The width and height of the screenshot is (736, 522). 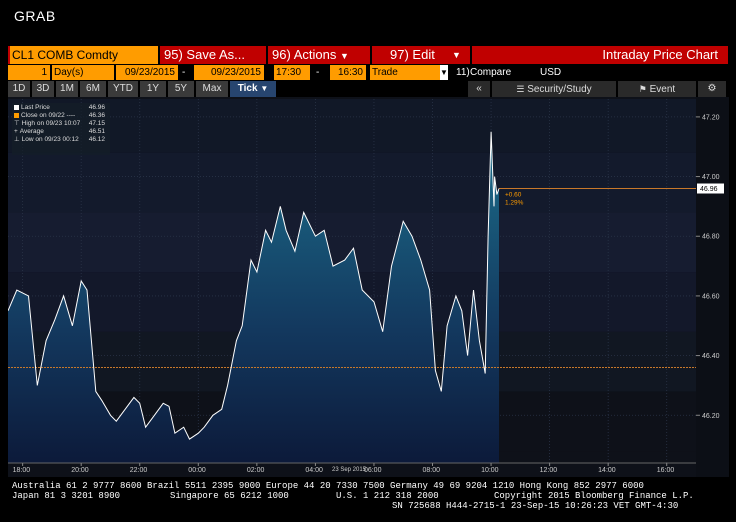 What do you see at coordinates (349, 470) in the screenshot?
I see `x-date-label: 23 Sep 2015` at bounding box center [349, 470].